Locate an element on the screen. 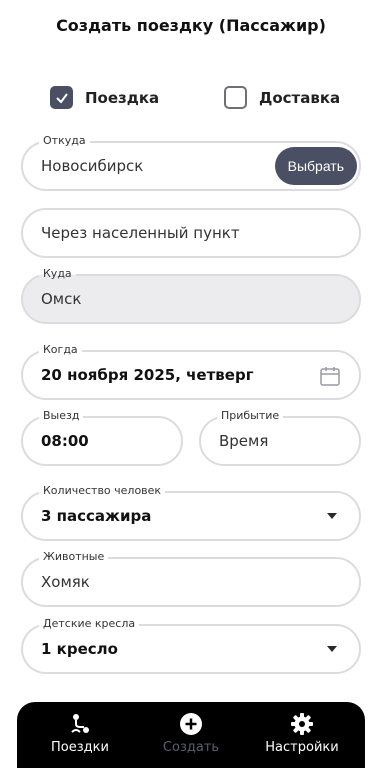  delivery-option: Доставка is located at coordinates (282, 97).